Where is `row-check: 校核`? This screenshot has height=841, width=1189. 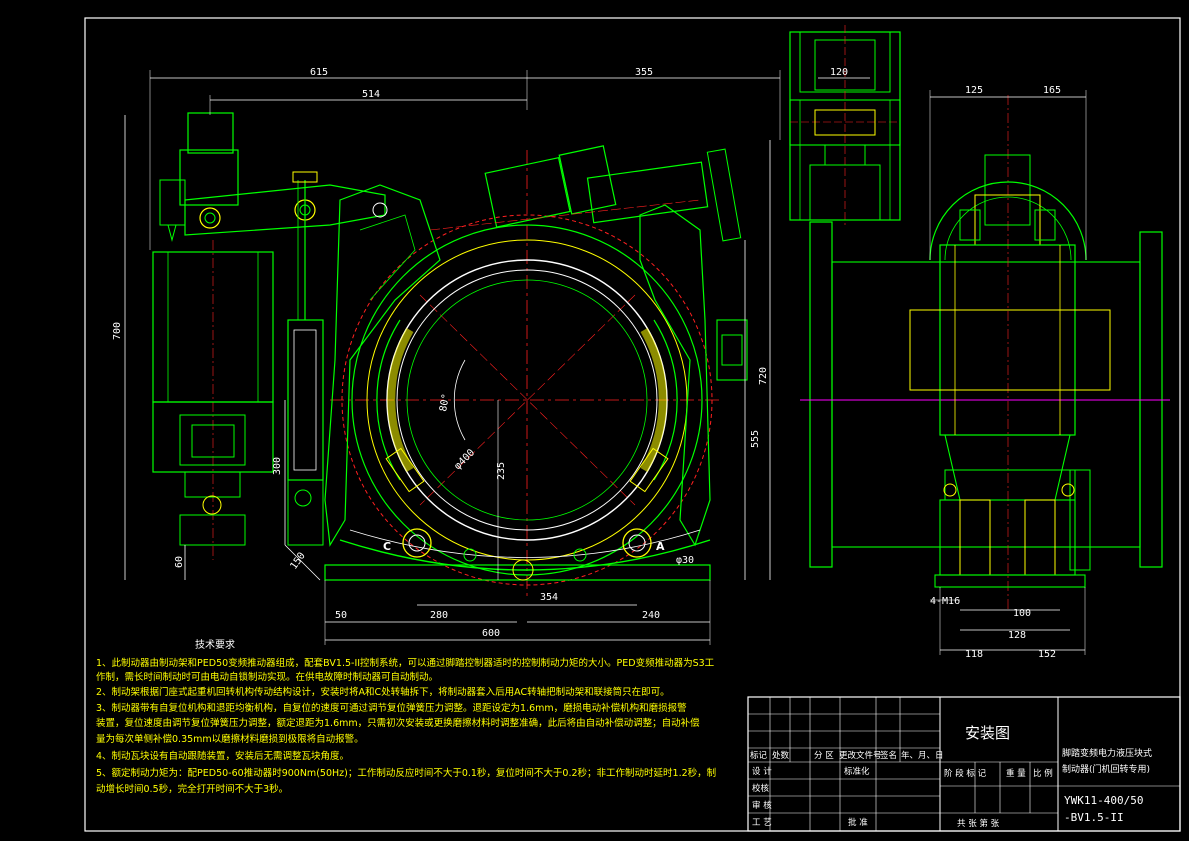 row-check: 校核 is located at coordinates (761, 788).